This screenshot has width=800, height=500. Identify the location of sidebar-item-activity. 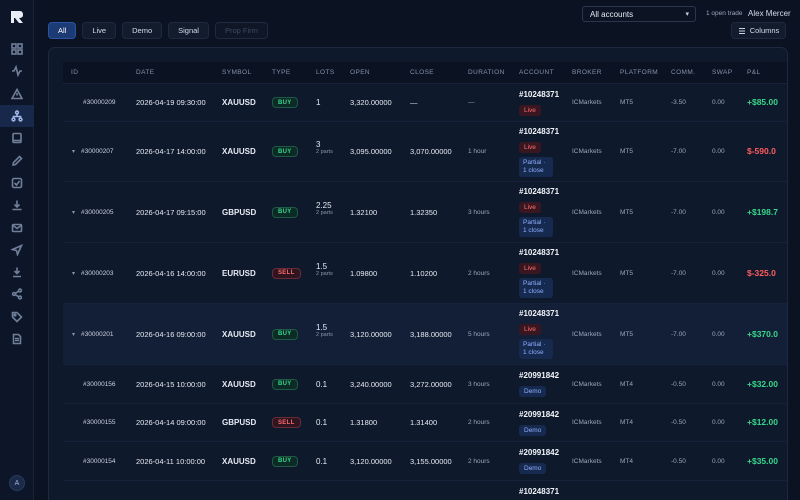
(17, 71).